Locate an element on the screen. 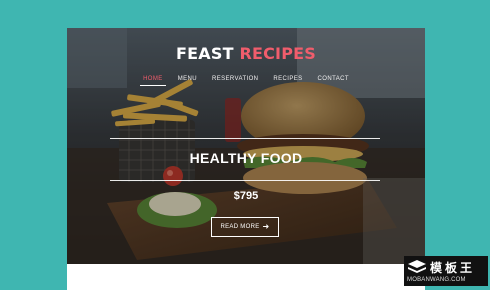 This screenshot has height=290, width=490. nav-item-recipes: RECIPES is located at coordinates (287, 80).